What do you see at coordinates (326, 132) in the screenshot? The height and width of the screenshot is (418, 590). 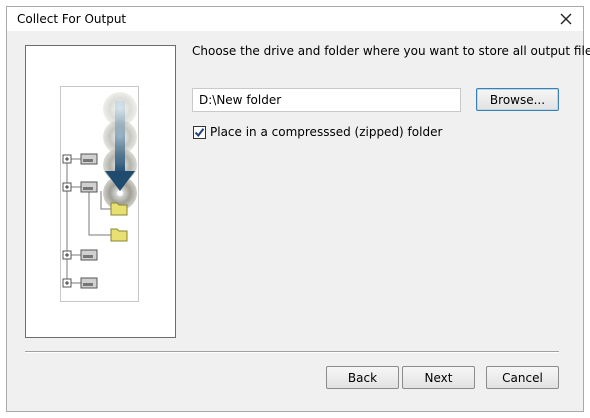 I see `zip-checkbox-label: Place in a compresssed (zipped) folder` at bounding box center [326, 132].